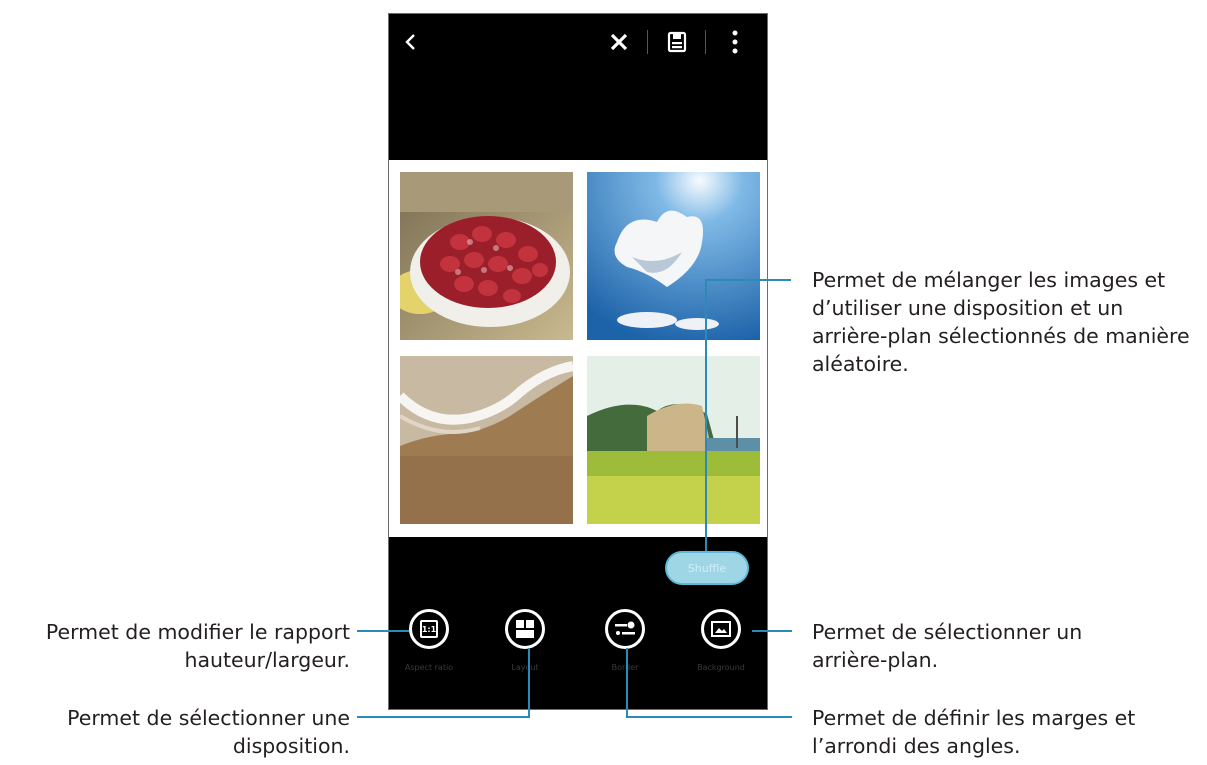 Image resolution: width=1207 pixels, height=765 pixels. Describe the element at coordinates (411, 42) in the screenshot. I see `chevron-left-icon` at that location.